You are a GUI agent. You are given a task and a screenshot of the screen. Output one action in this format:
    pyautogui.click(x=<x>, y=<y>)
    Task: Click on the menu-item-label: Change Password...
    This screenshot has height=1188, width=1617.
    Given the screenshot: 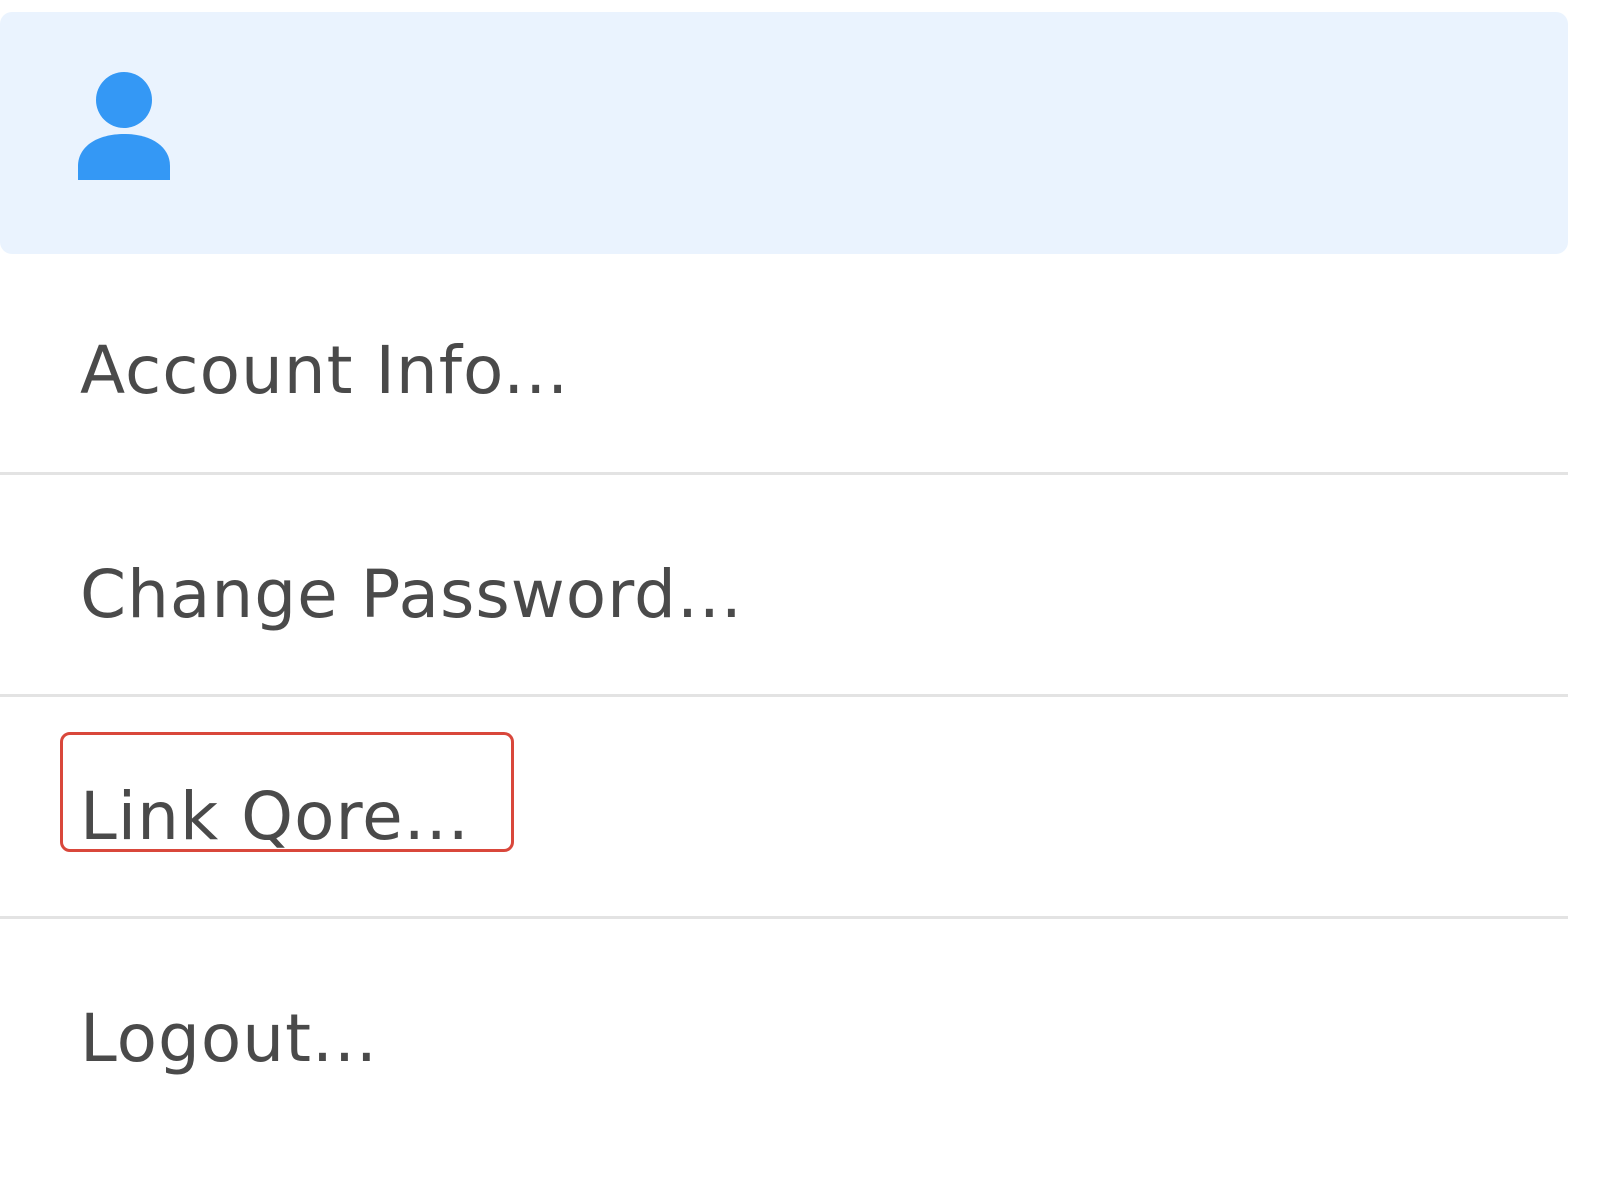 What is the action you would take?
    pyautogui.click(x=411, y=594)
    